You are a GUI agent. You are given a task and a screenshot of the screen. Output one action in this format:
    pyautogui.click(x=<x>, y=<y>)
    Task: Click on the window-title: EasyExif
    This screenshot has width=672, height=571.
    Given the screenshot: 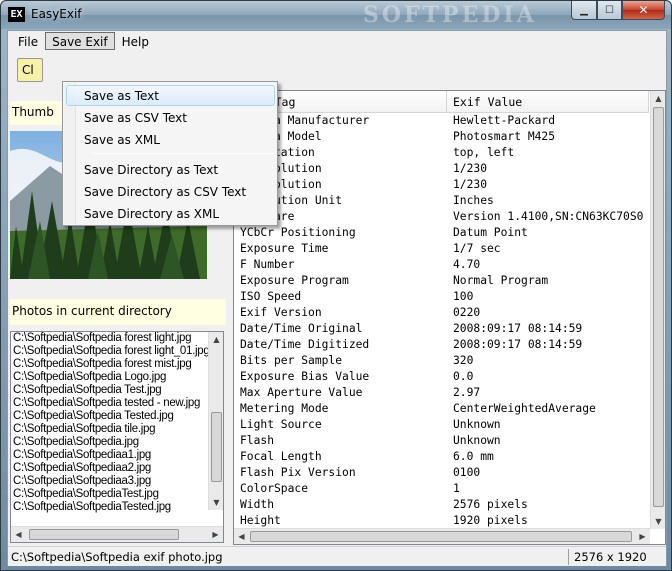 What is the action you would take?
    pyautogui.click(x=56, y=14)
    